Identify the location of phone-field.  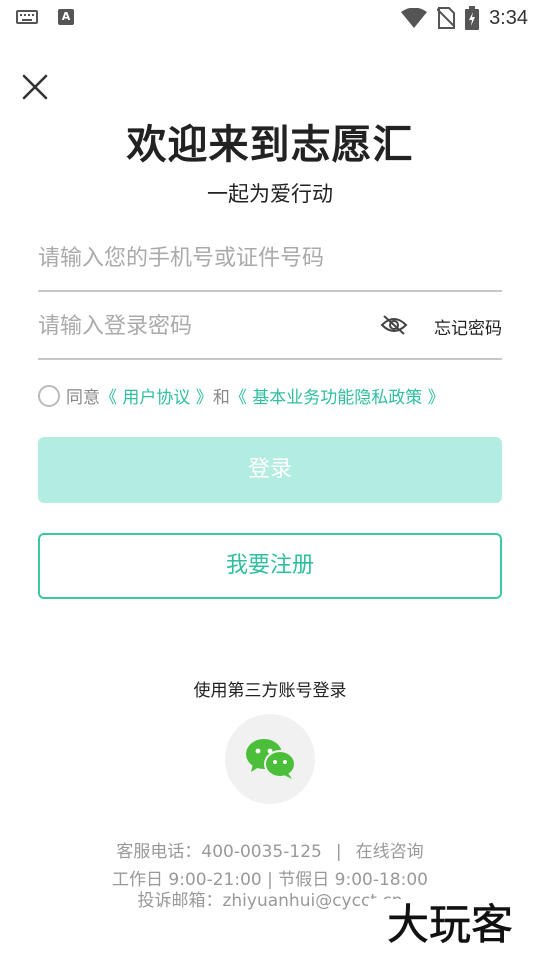
(270, 258).